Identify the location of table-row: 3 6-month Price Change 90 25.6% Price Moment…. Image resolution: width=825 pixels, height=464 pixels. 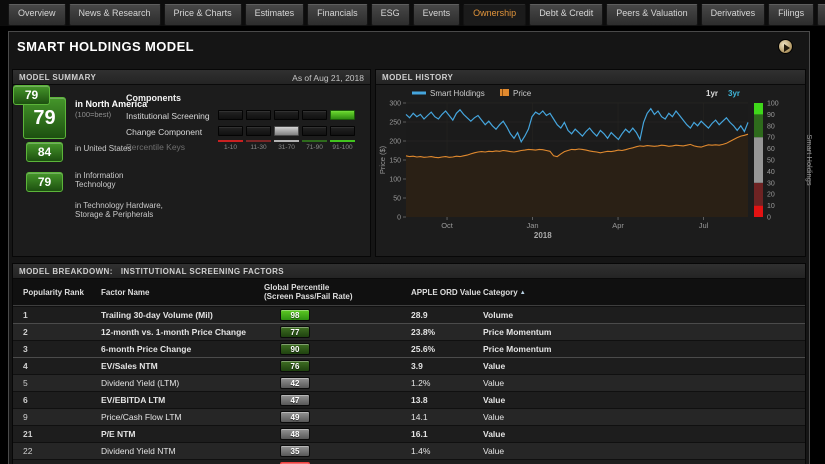
(409, 348).